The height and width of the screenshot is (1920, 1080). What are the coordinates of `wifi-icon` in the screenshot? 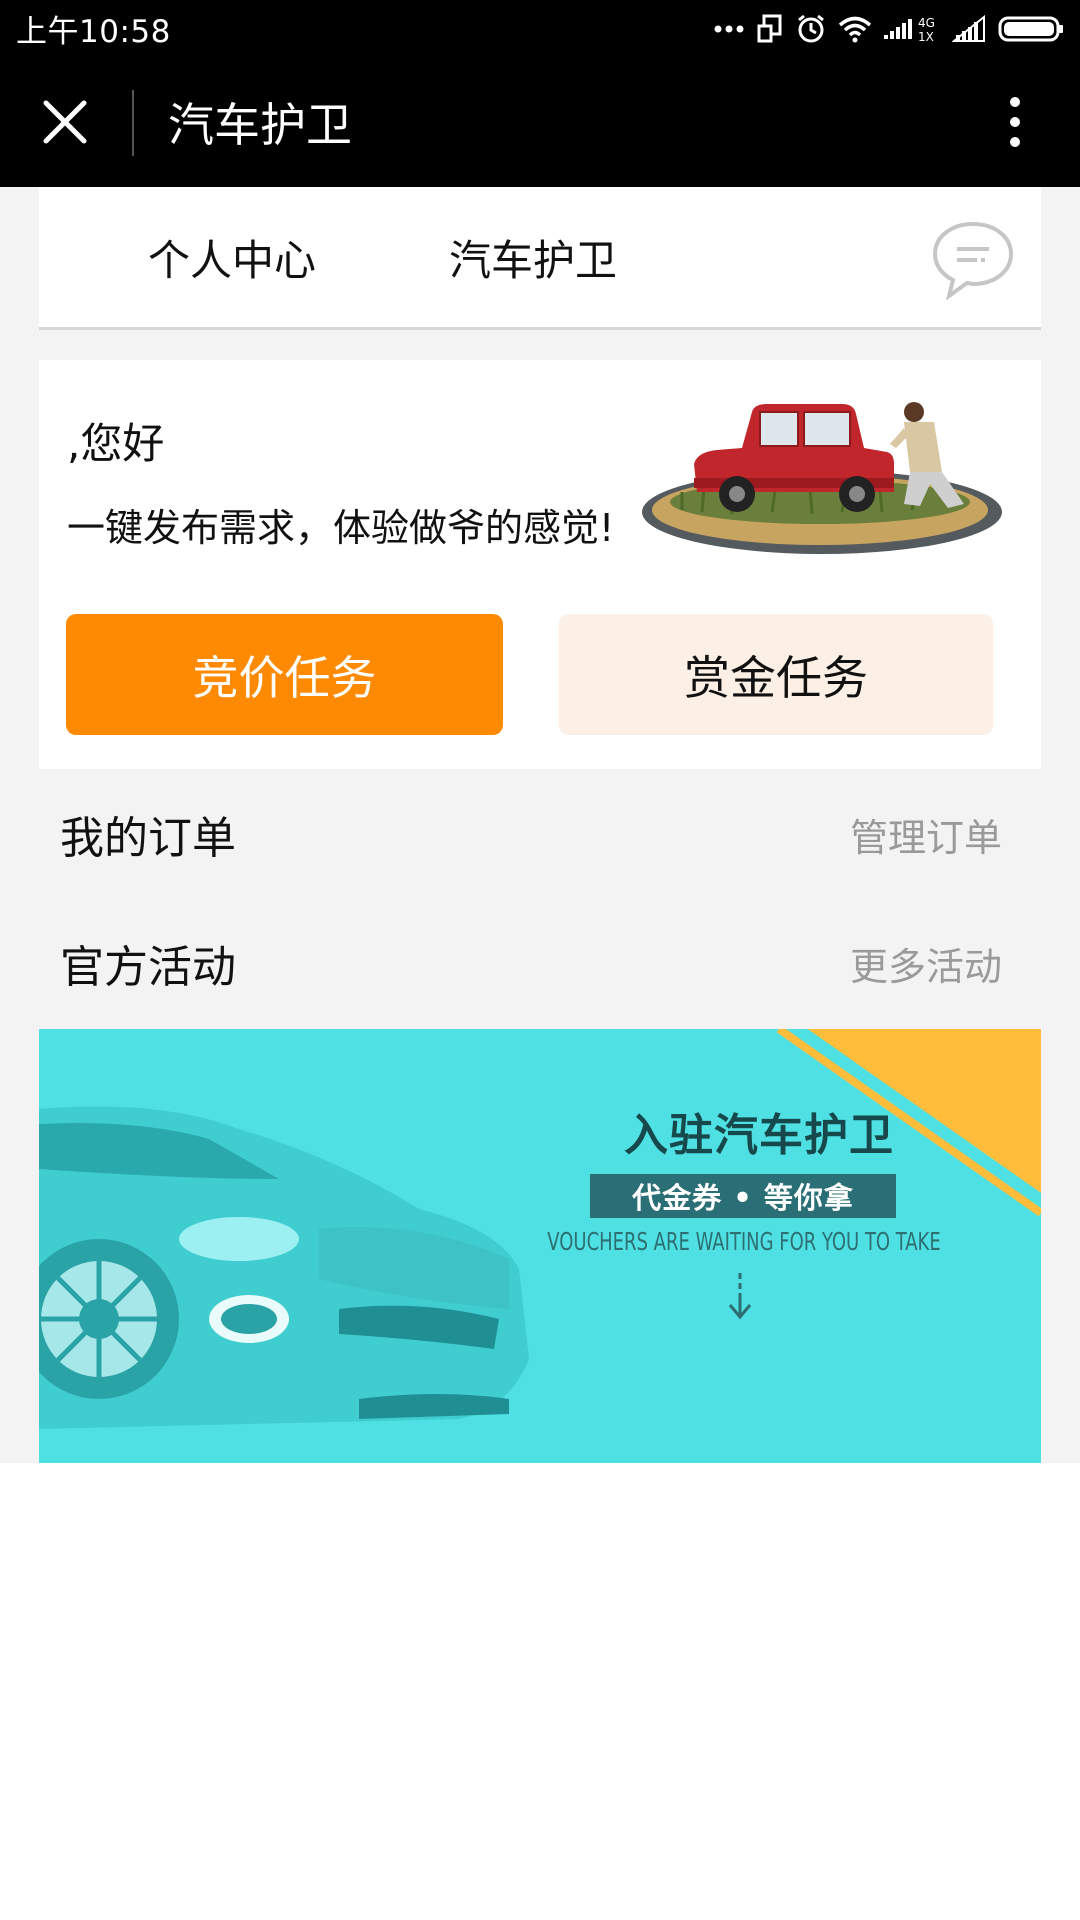 It's located at (855, 29).